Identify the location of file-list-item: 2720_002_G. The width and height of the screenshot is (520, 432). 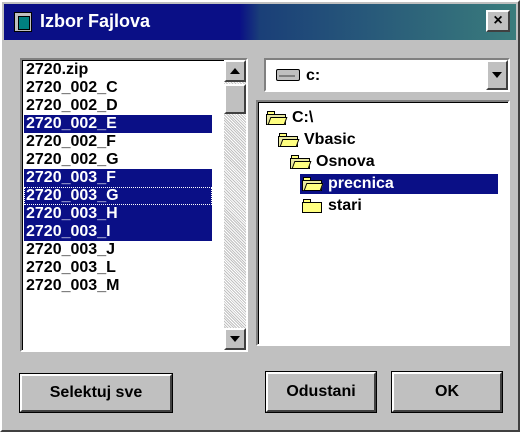
(118, 160).